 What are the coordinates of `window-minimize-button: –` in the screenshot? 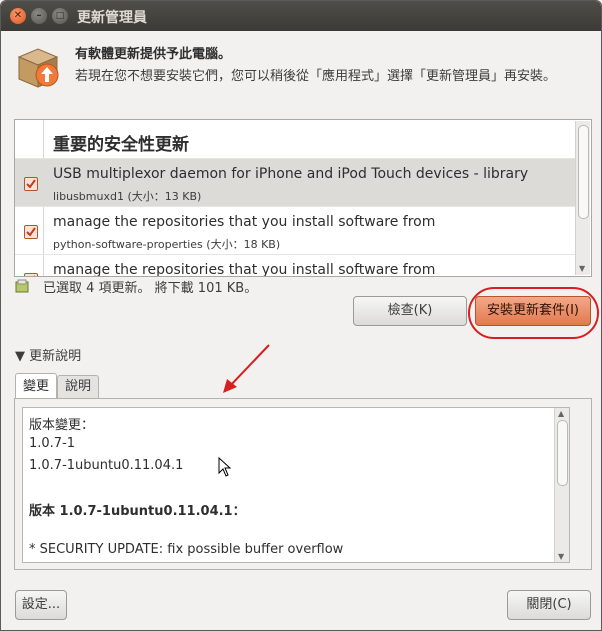 It's located at (39, 16).